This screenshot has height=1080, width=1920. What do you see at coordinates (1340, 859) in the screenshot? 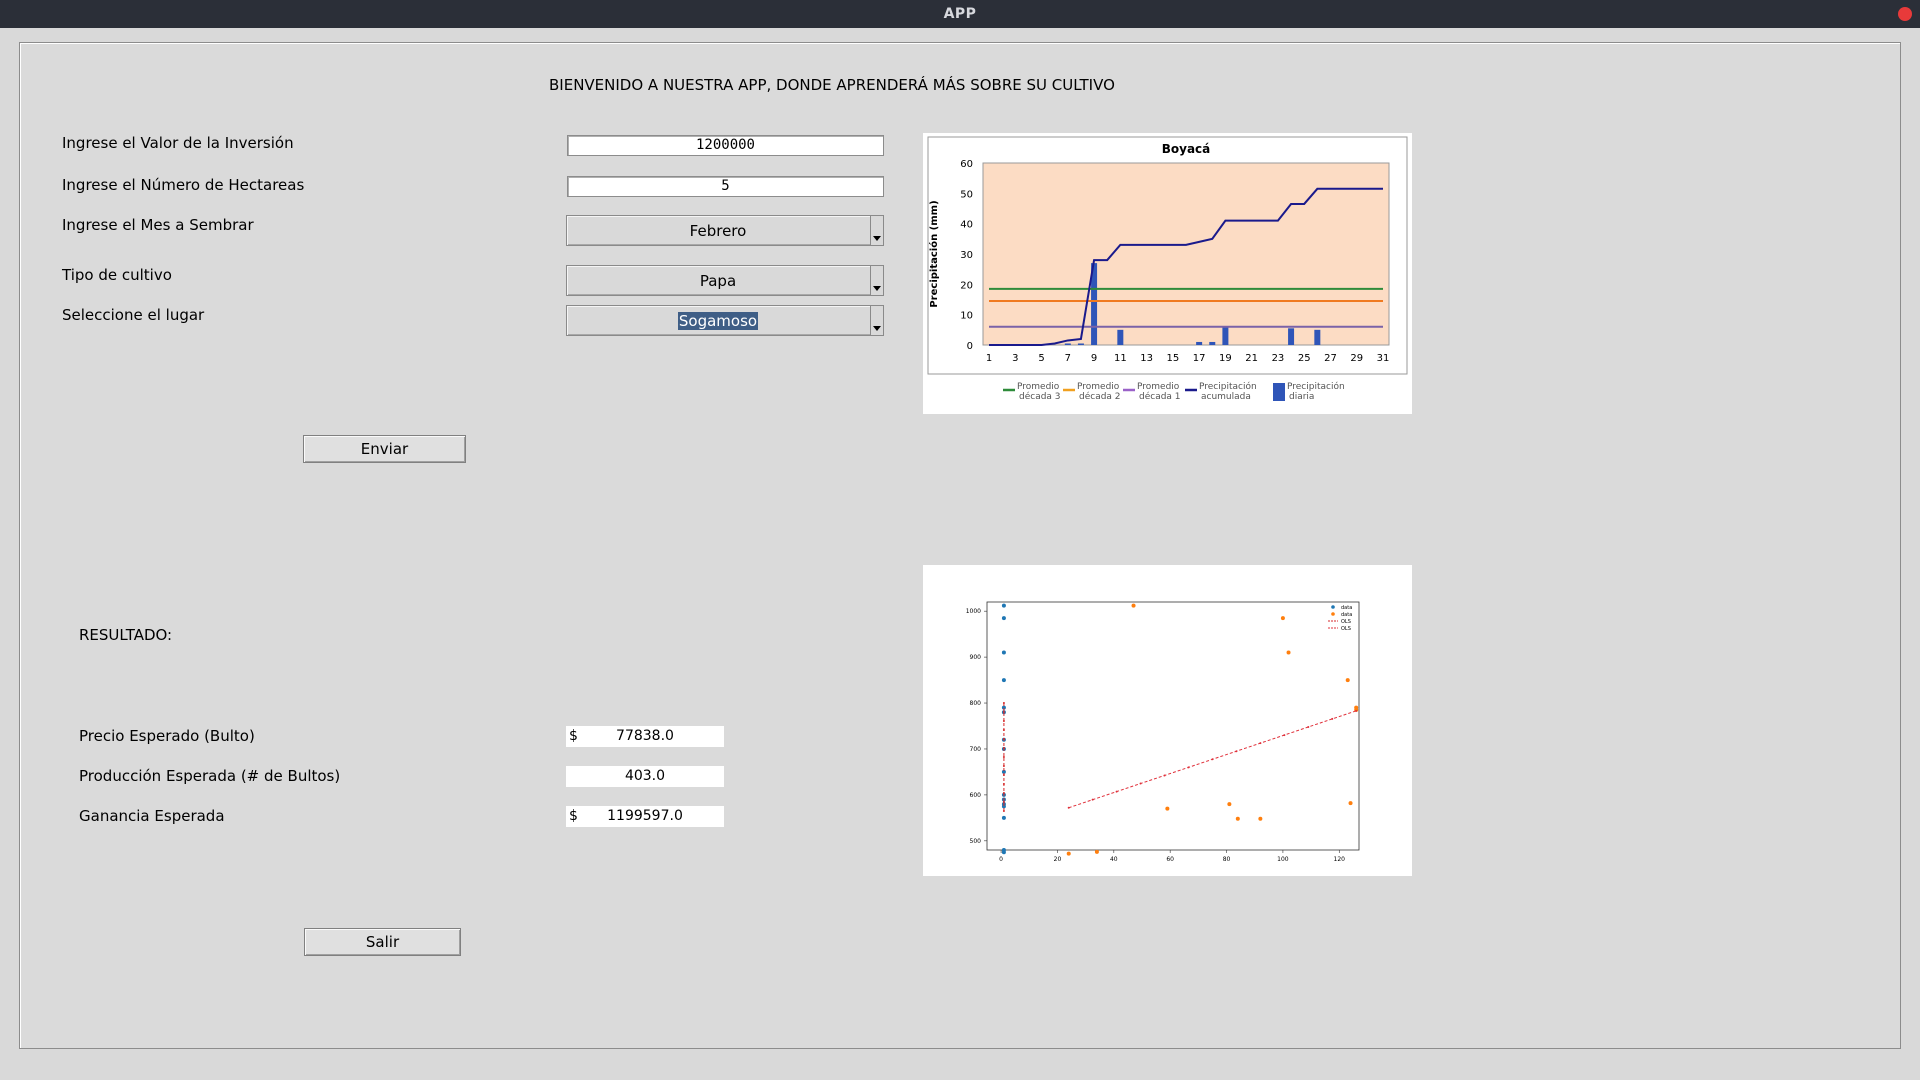
I see `x-tick-label: 120` at bounding box center [1340, 859].